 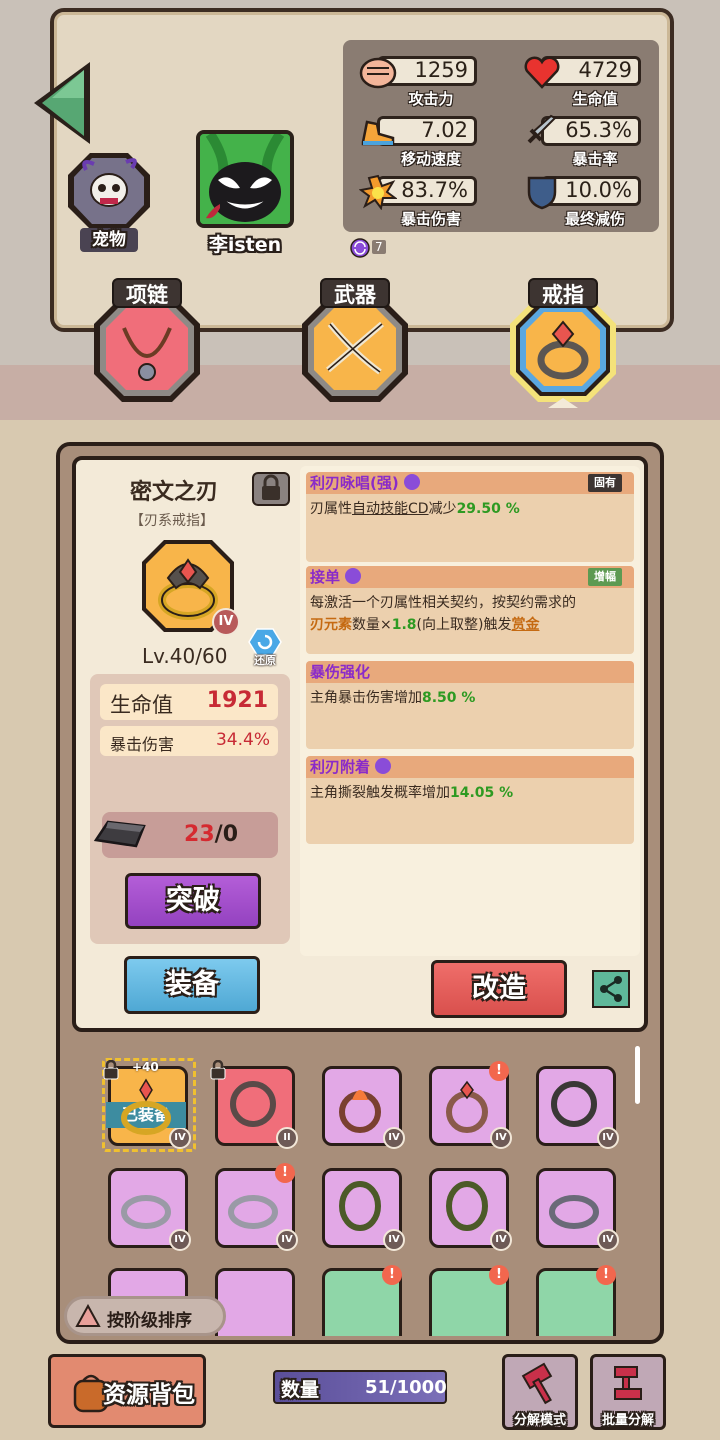 What do you see at coordinates (109, 240) in the screenshot?
I see `pet-label: 宠物` at bounding box center [109, 240].